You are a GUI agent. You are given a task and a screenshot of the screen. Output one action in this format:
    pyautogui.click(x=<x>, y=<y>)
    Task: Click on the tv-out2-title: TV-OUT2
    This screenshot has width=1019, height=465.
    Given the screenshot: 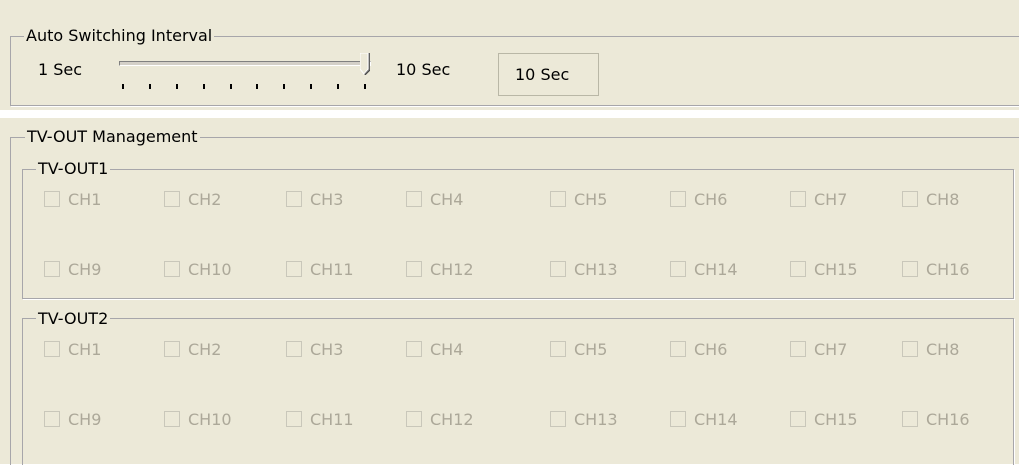 What is the action you would take?
    pyautogui.click(x=73, y=318)
    